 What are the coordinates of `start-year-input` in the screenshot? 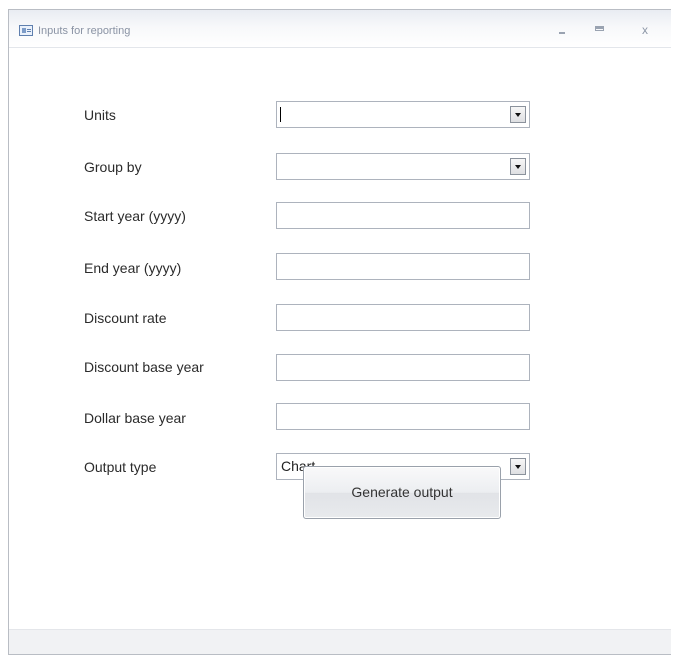 It's located at (403, 215).